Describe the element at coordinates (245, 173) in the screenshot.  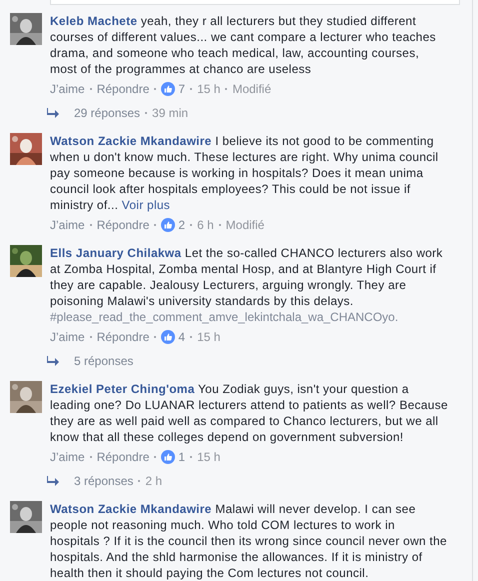
I see `comment-text: Watson Zackie Mkandawire I believe its not good to be commenting when u don't know much. These lectures are right. Why unima council pay someone because is working in hospitals? Does it mean unima council look after hospitals employees? This could be not issue if ministry of... Voir plus` at that location.